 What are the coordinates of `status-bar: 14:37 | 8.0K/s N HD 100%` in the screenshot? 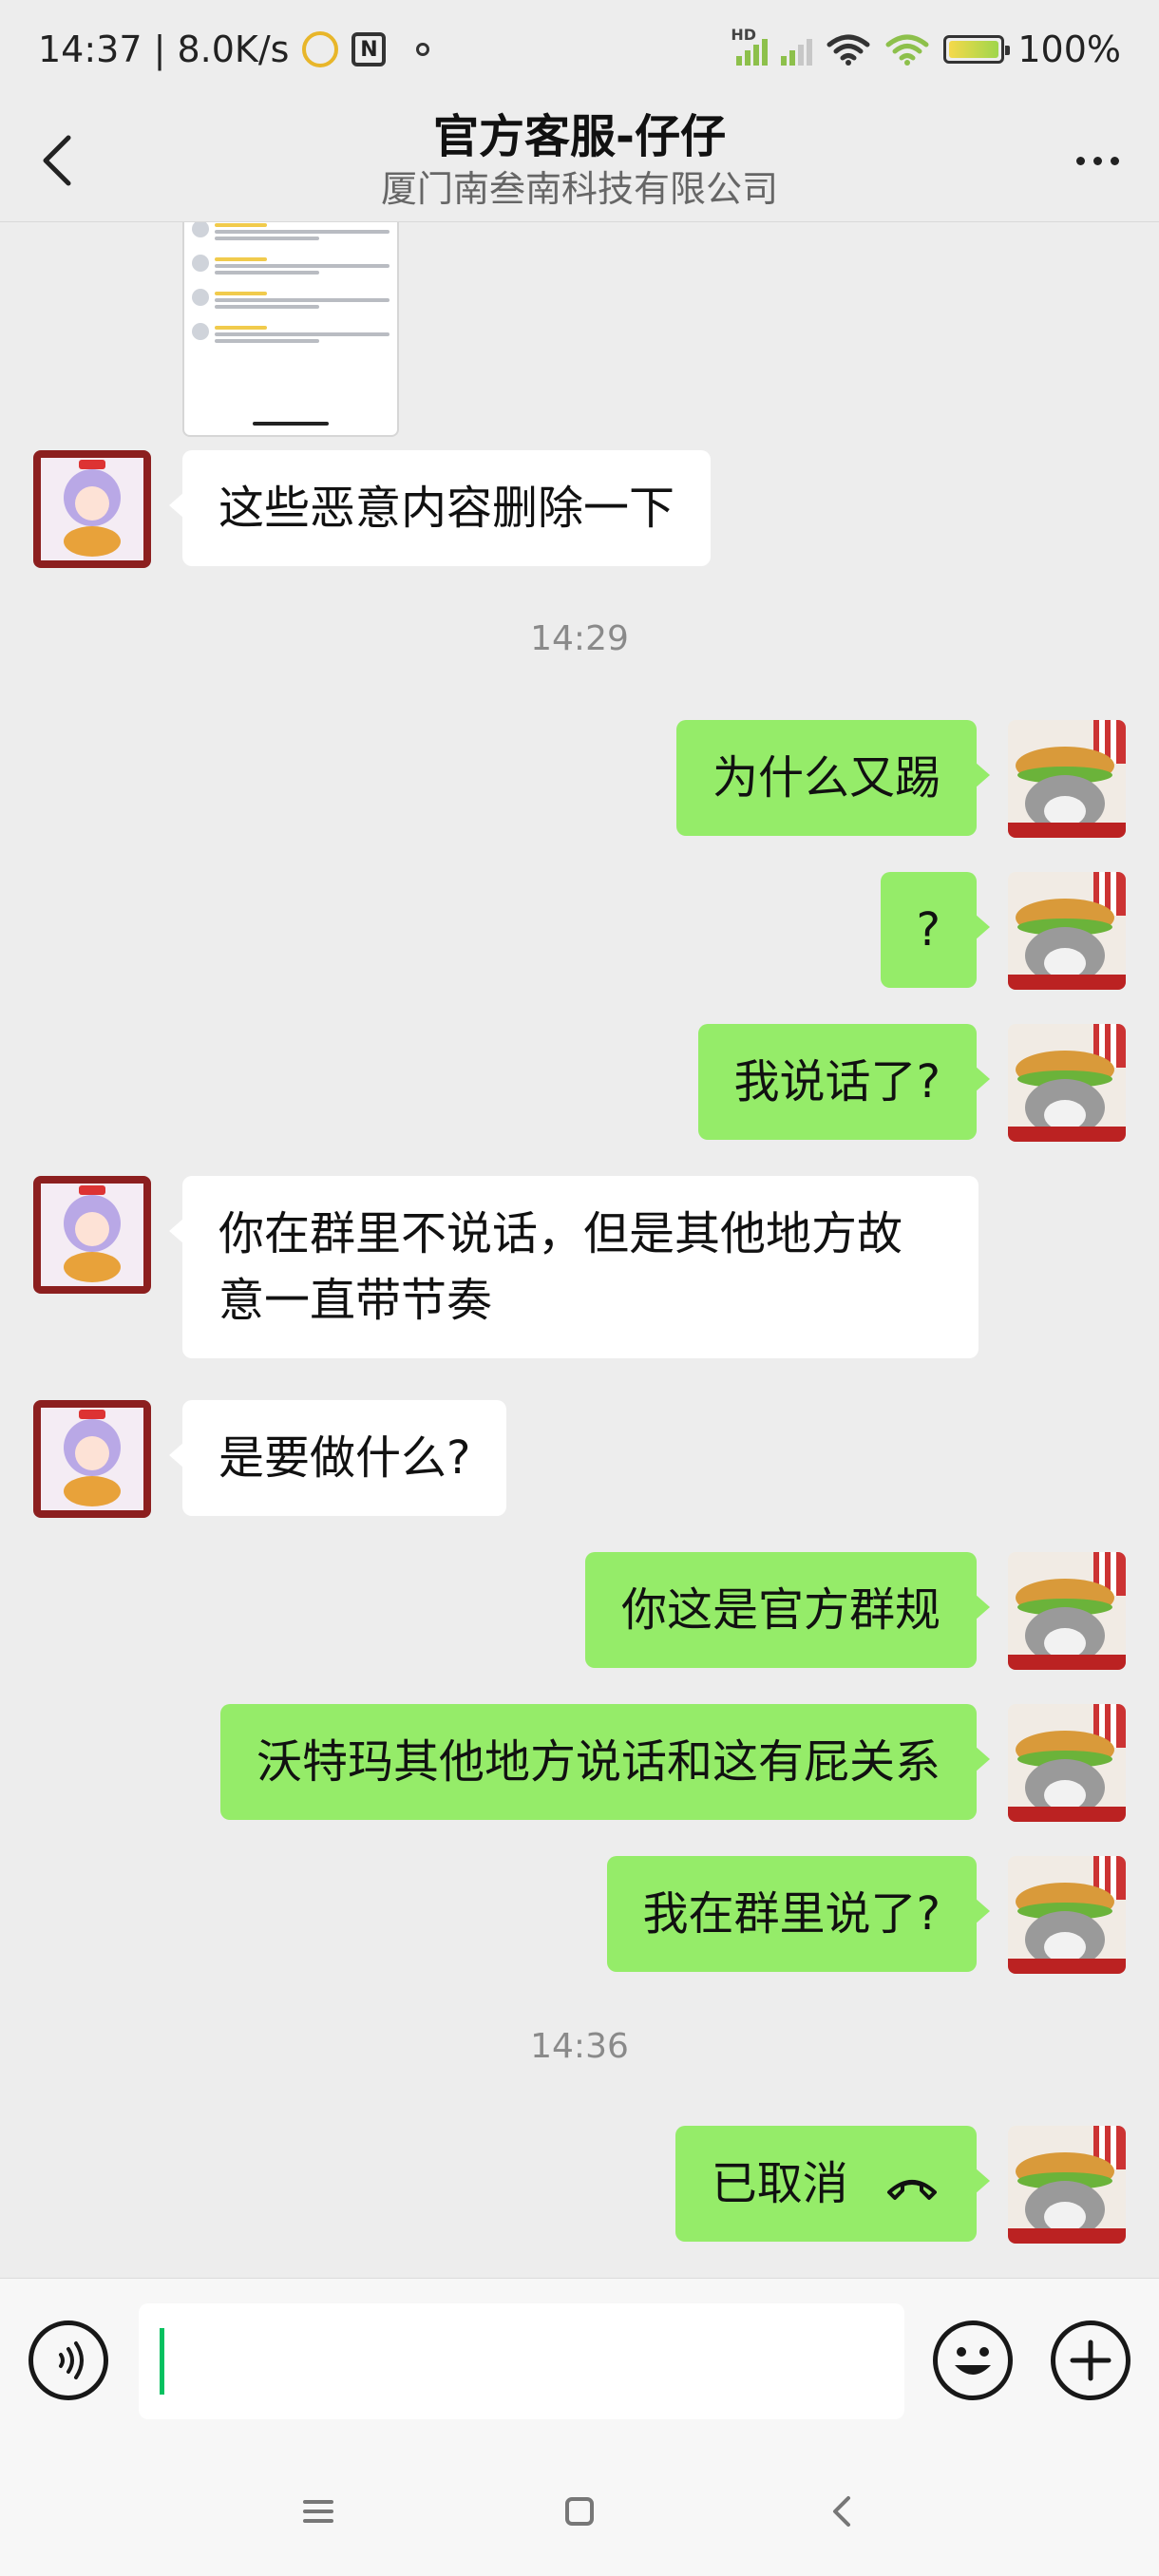 It's located at (579, 49).